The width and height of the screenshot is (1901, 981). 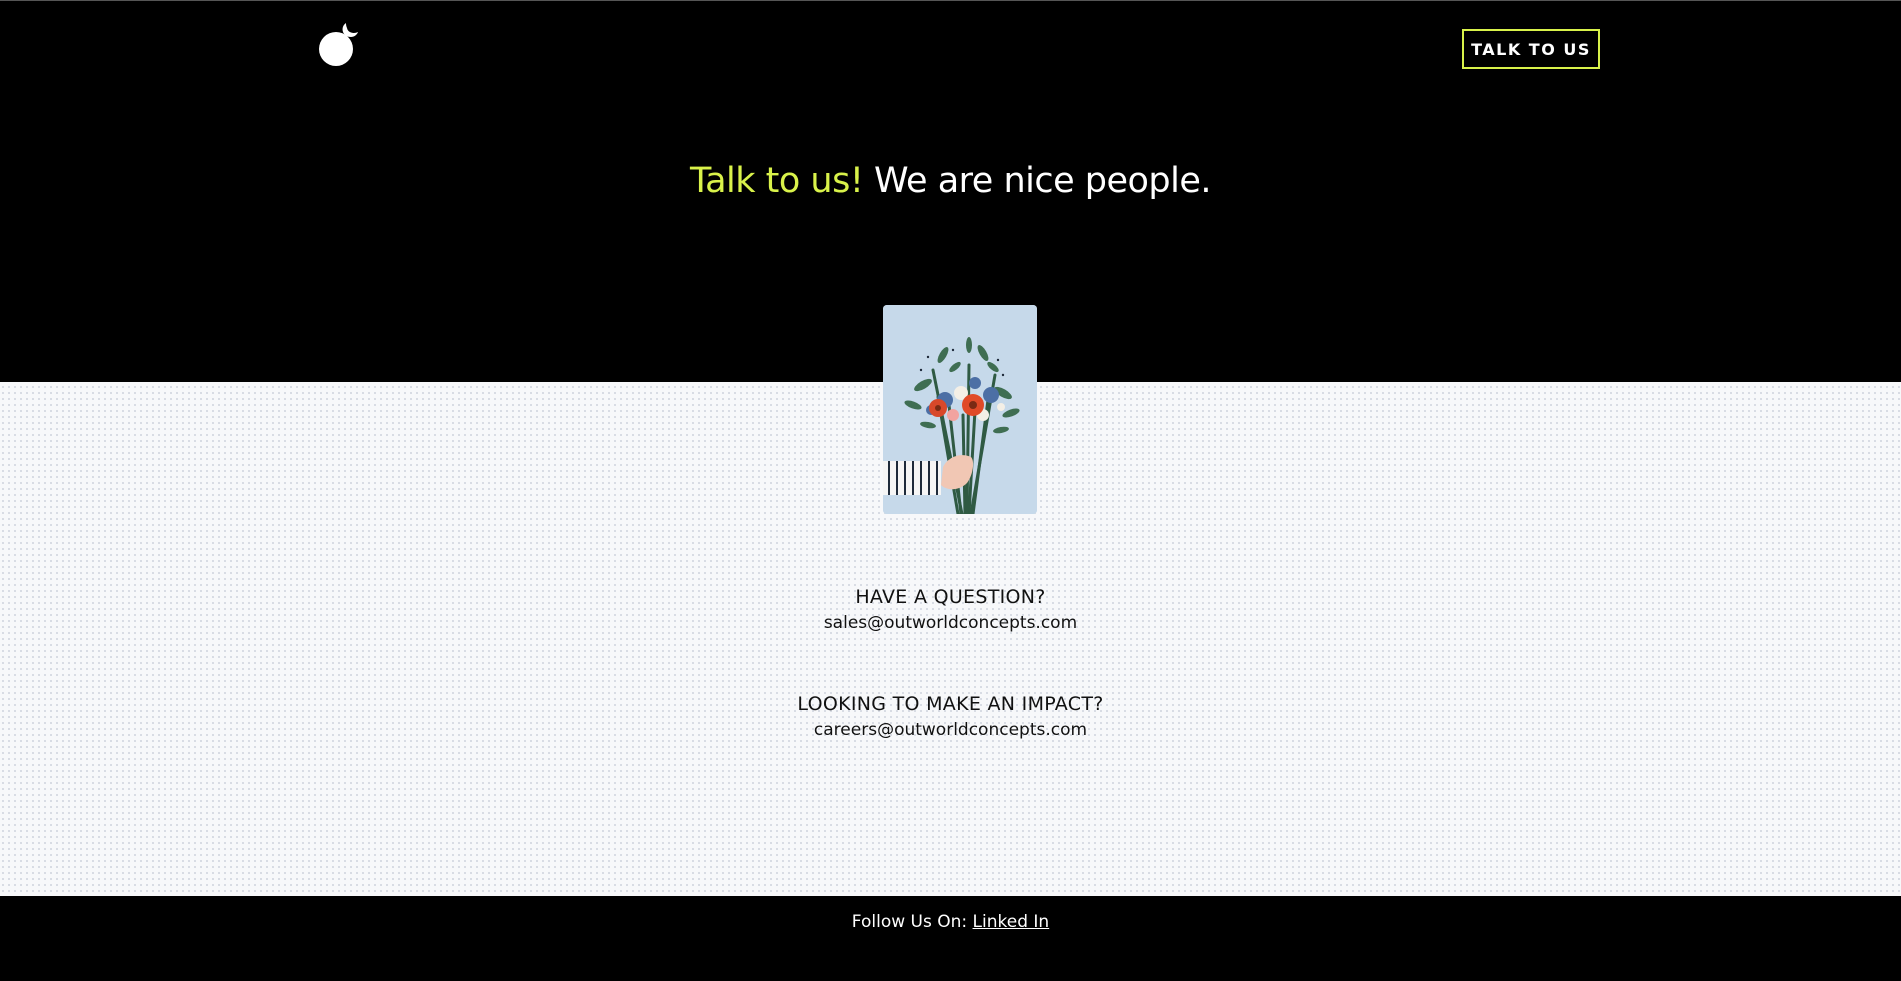 I want to click on hero-headline: Talk to us! We are nice people., so click(x=950, y=181).